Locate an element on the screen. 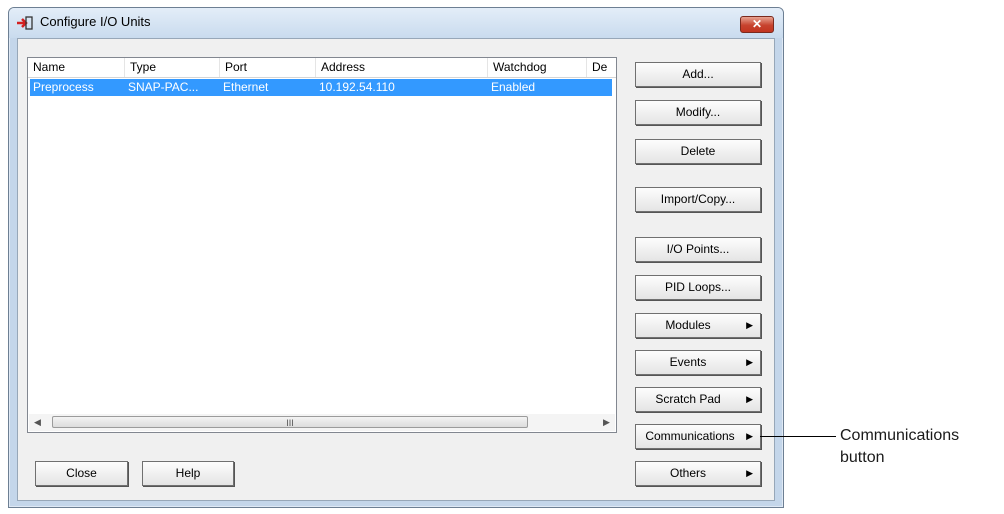  row-watchdog: Enabled is located at coordinates (513, 87).